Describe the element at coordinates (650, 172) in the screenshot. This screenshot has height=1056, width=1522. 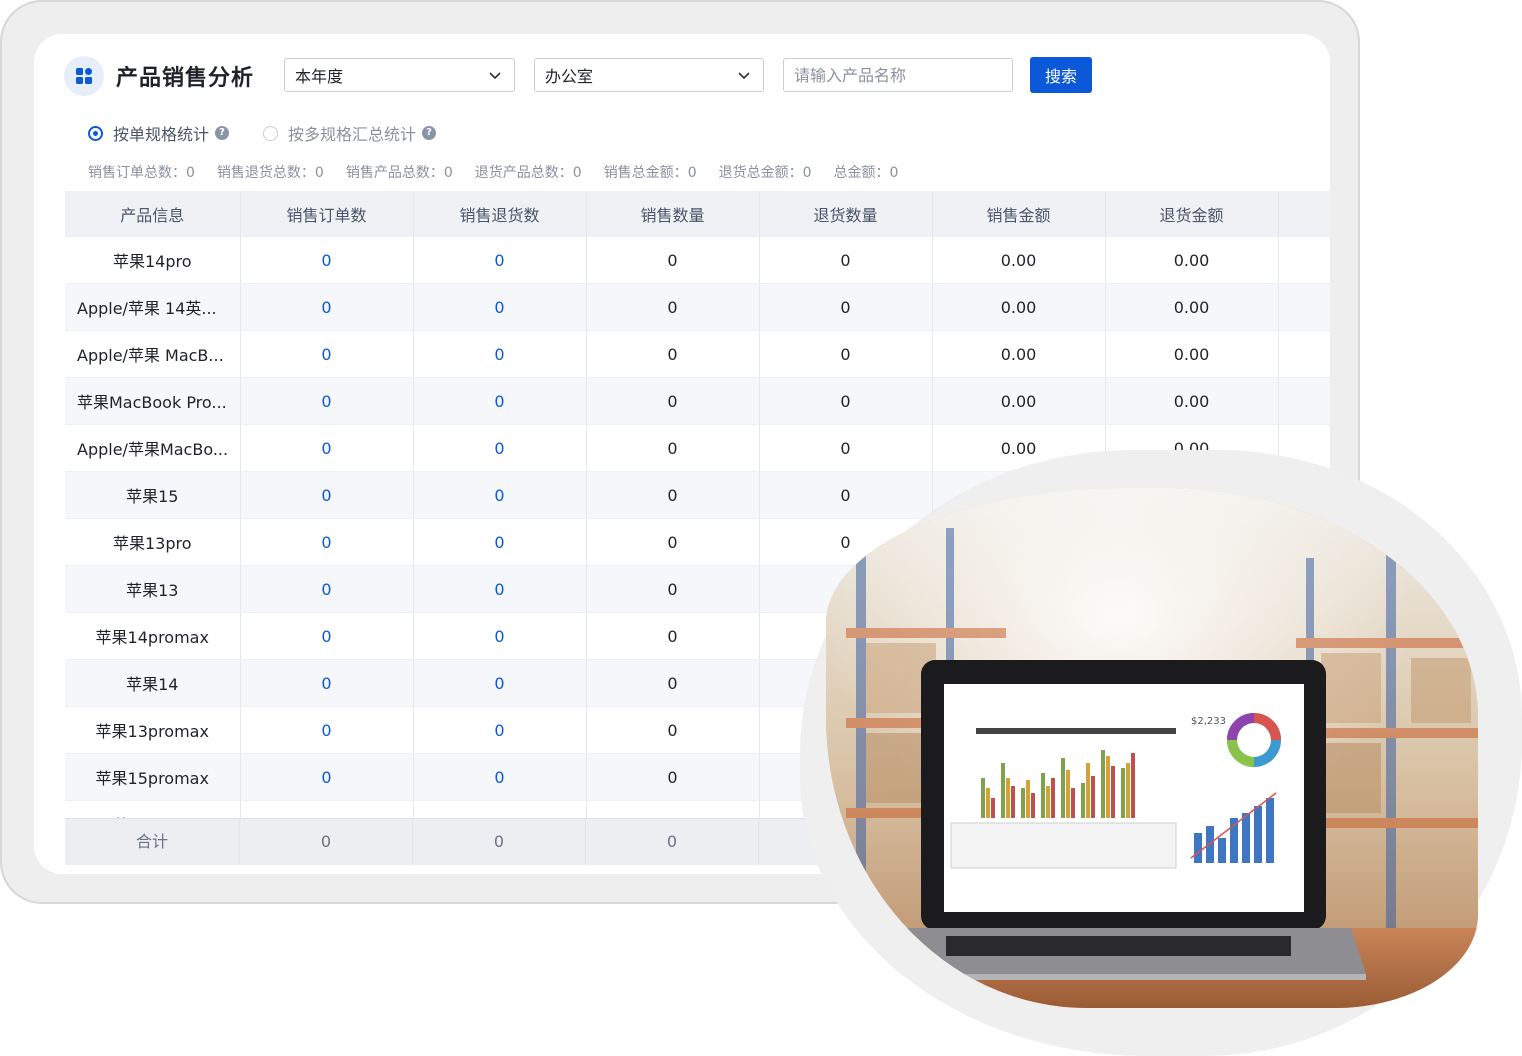
I see `summary-item: 销售总金额：0` at that location.